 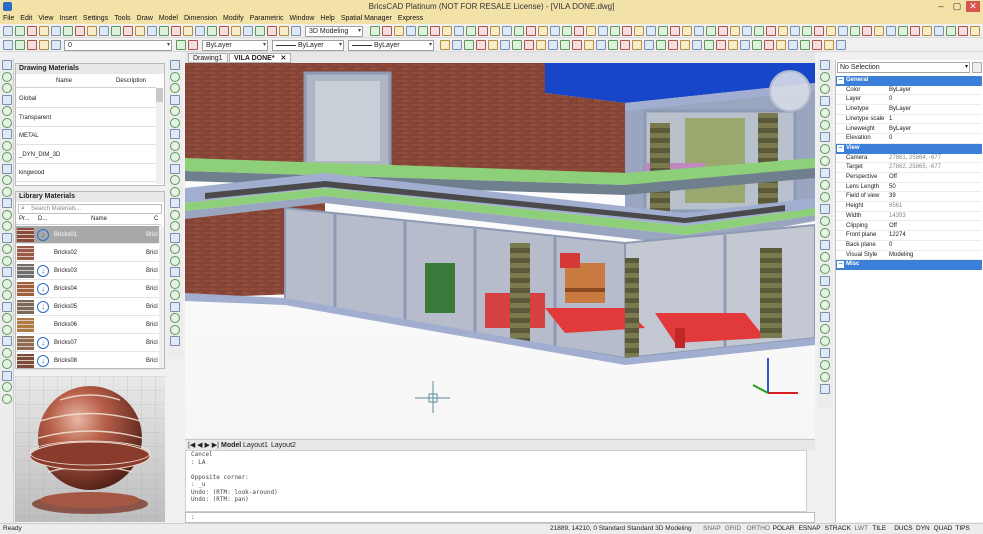 I want to click on table-row: ↓ Bricks05 Bricl, so click(x=88, y=307).